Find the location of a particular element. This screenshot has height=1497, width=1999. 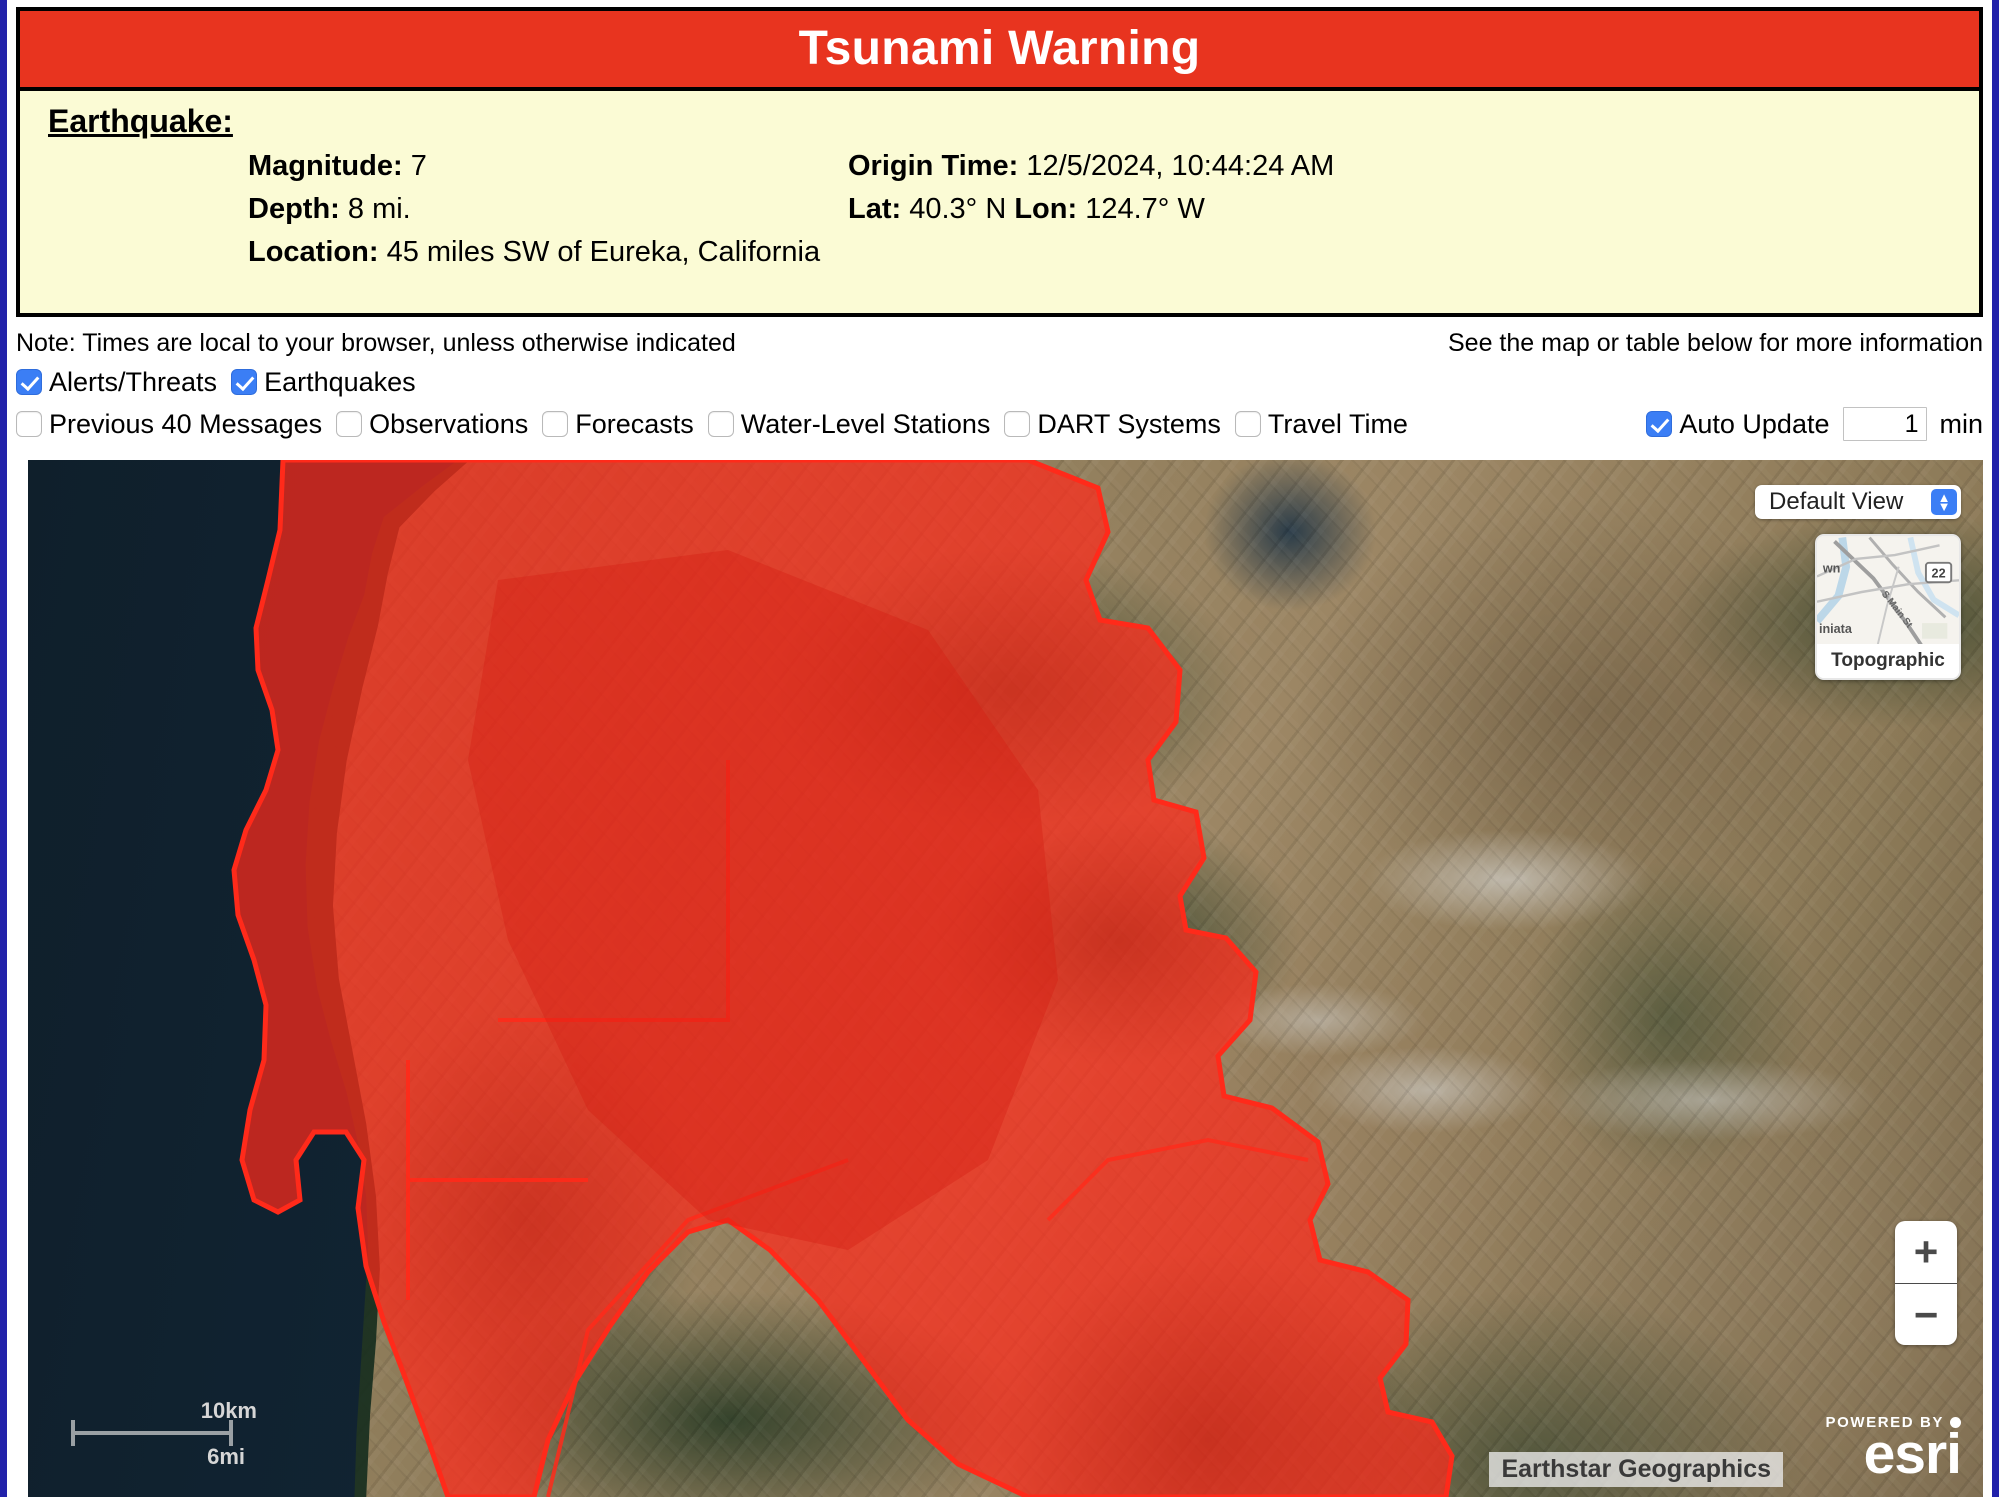

depth-label: Depth: is located at coordinates (294, 209).